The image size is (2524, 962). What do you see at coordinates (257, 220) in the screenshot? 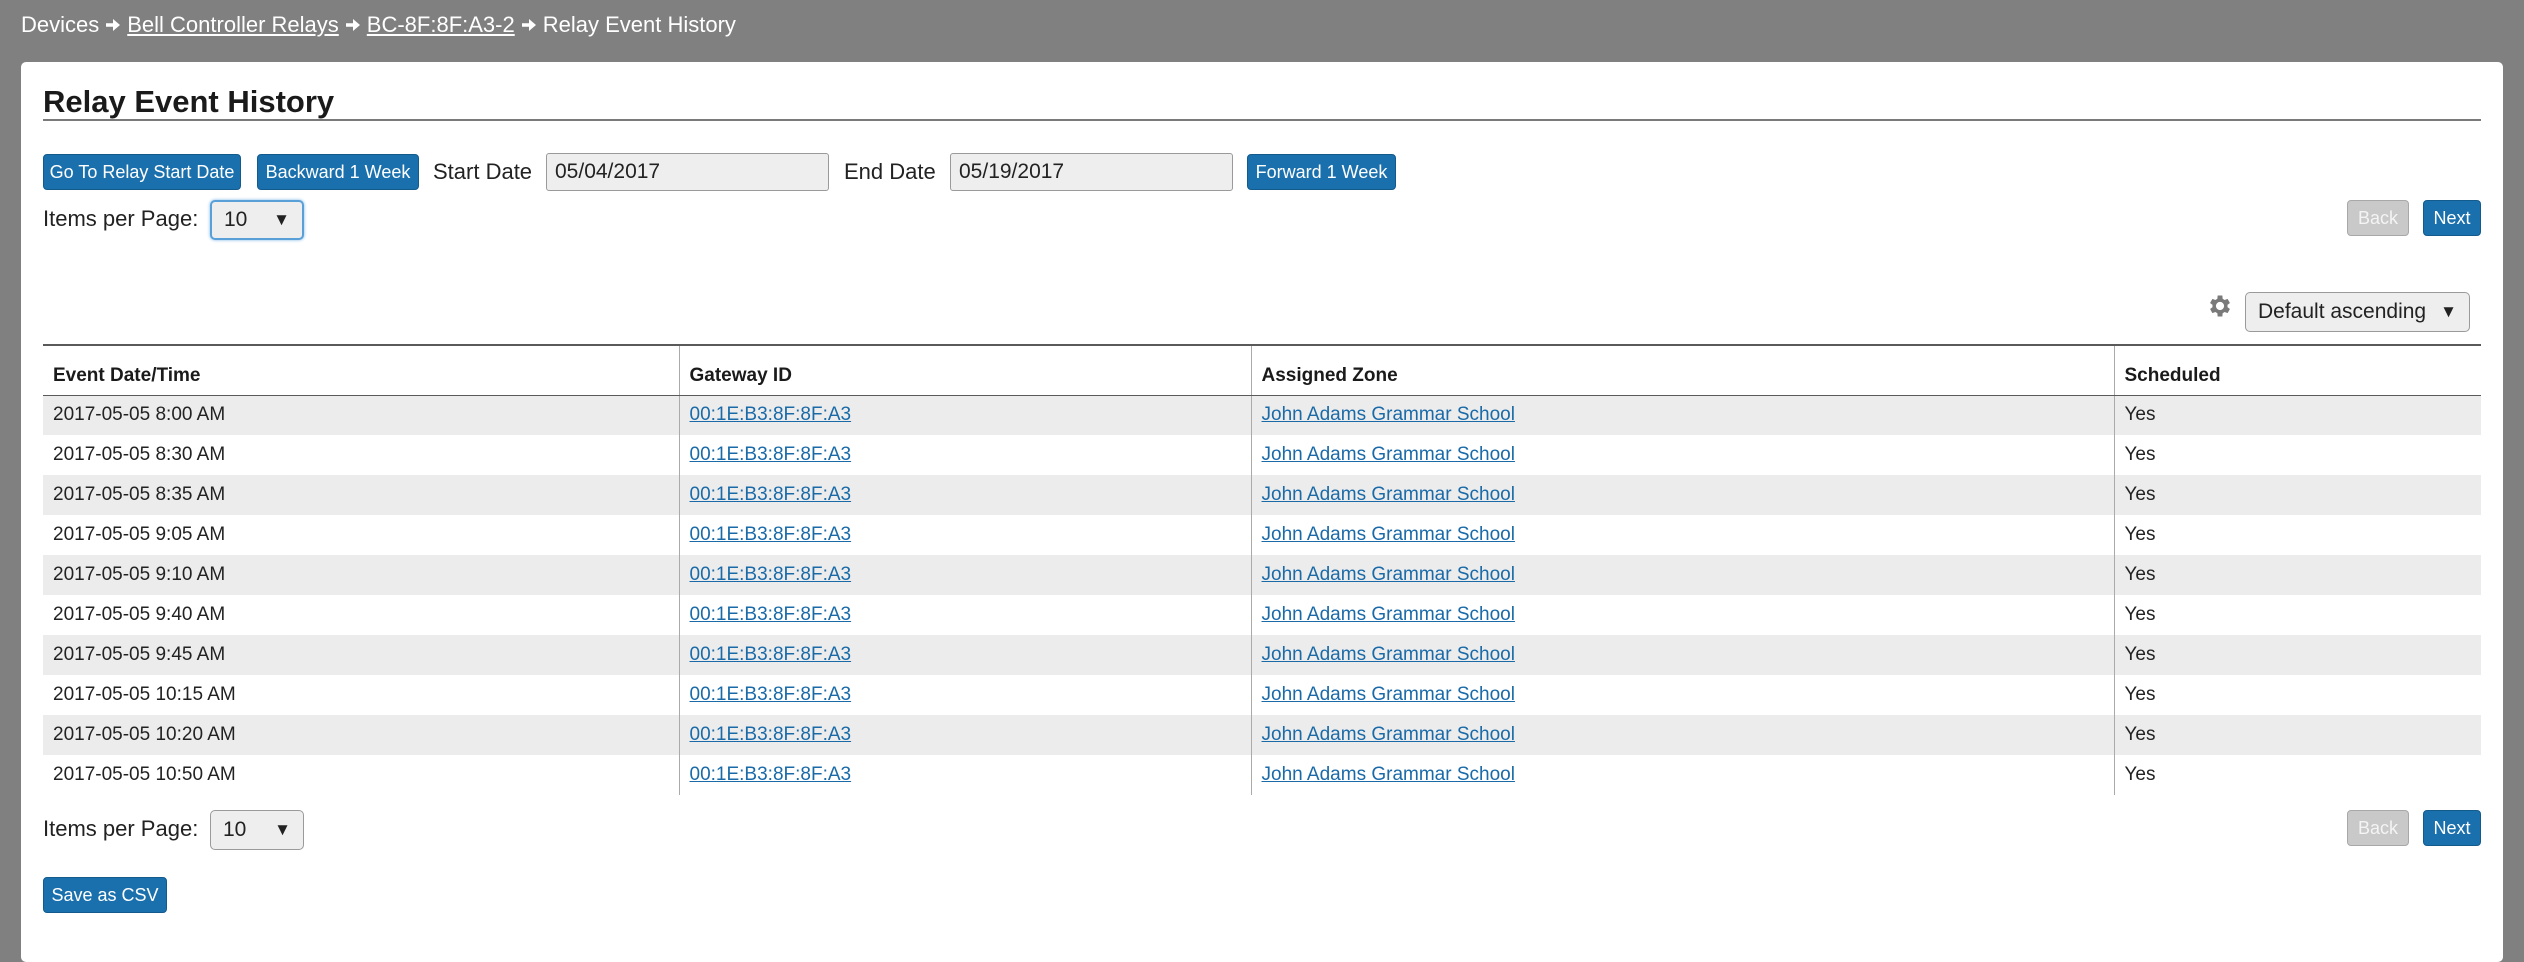
I see `items-per-page-select: 10 ▼` at bounding box center [257, 220].